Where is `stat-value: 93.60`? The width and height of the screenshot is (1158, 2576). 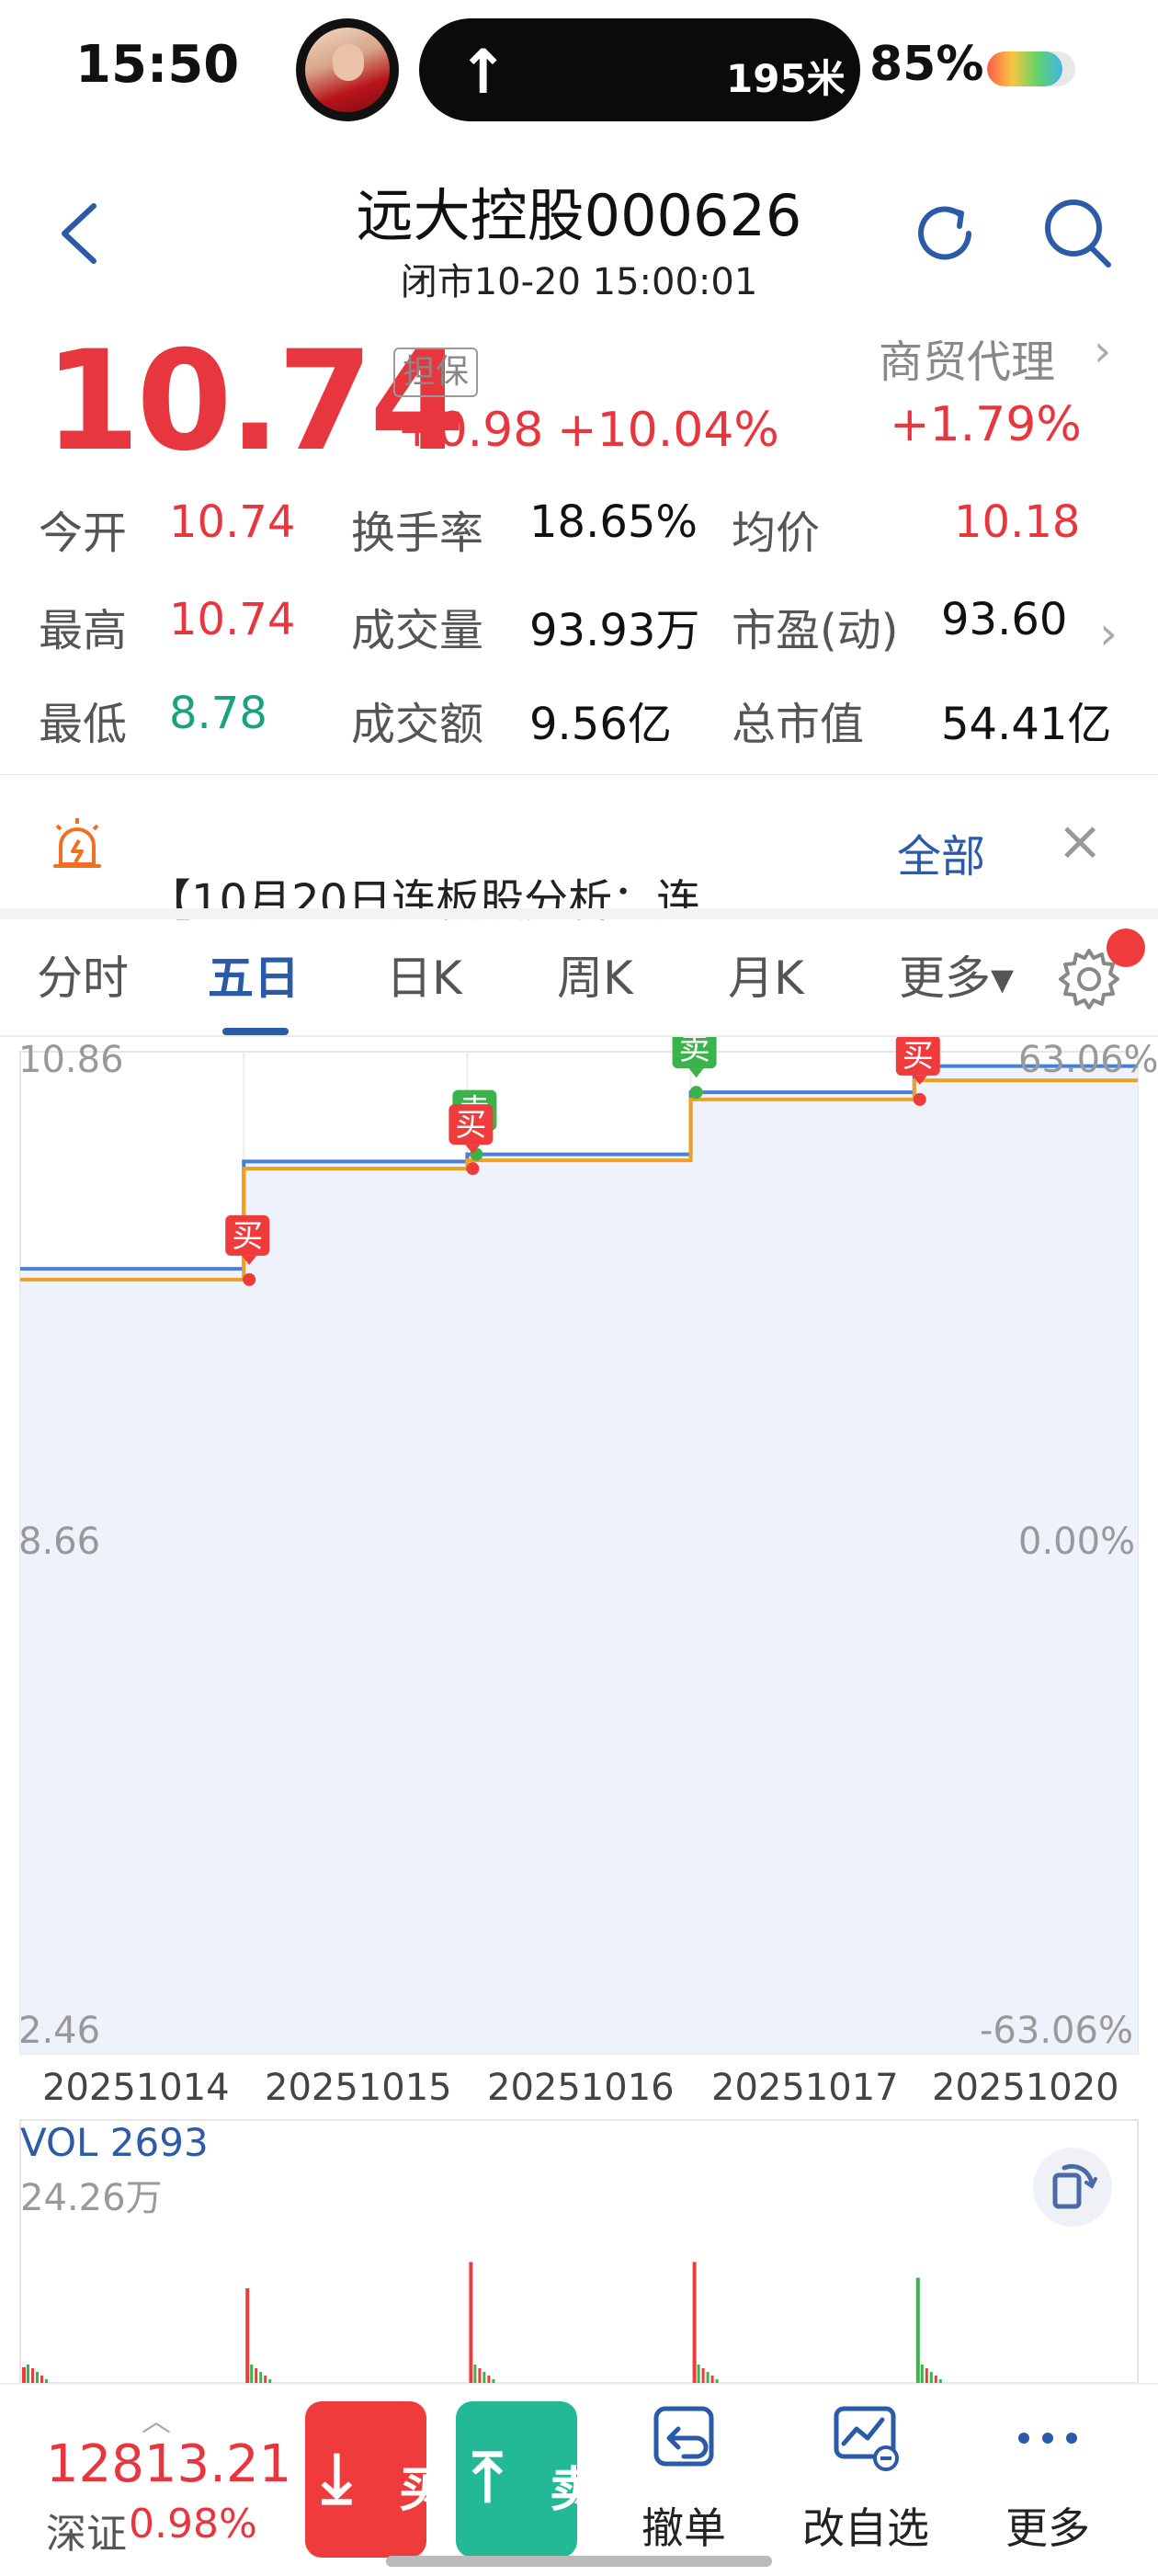 stat-value: 93.60 is located at coordinates (1004, 619).